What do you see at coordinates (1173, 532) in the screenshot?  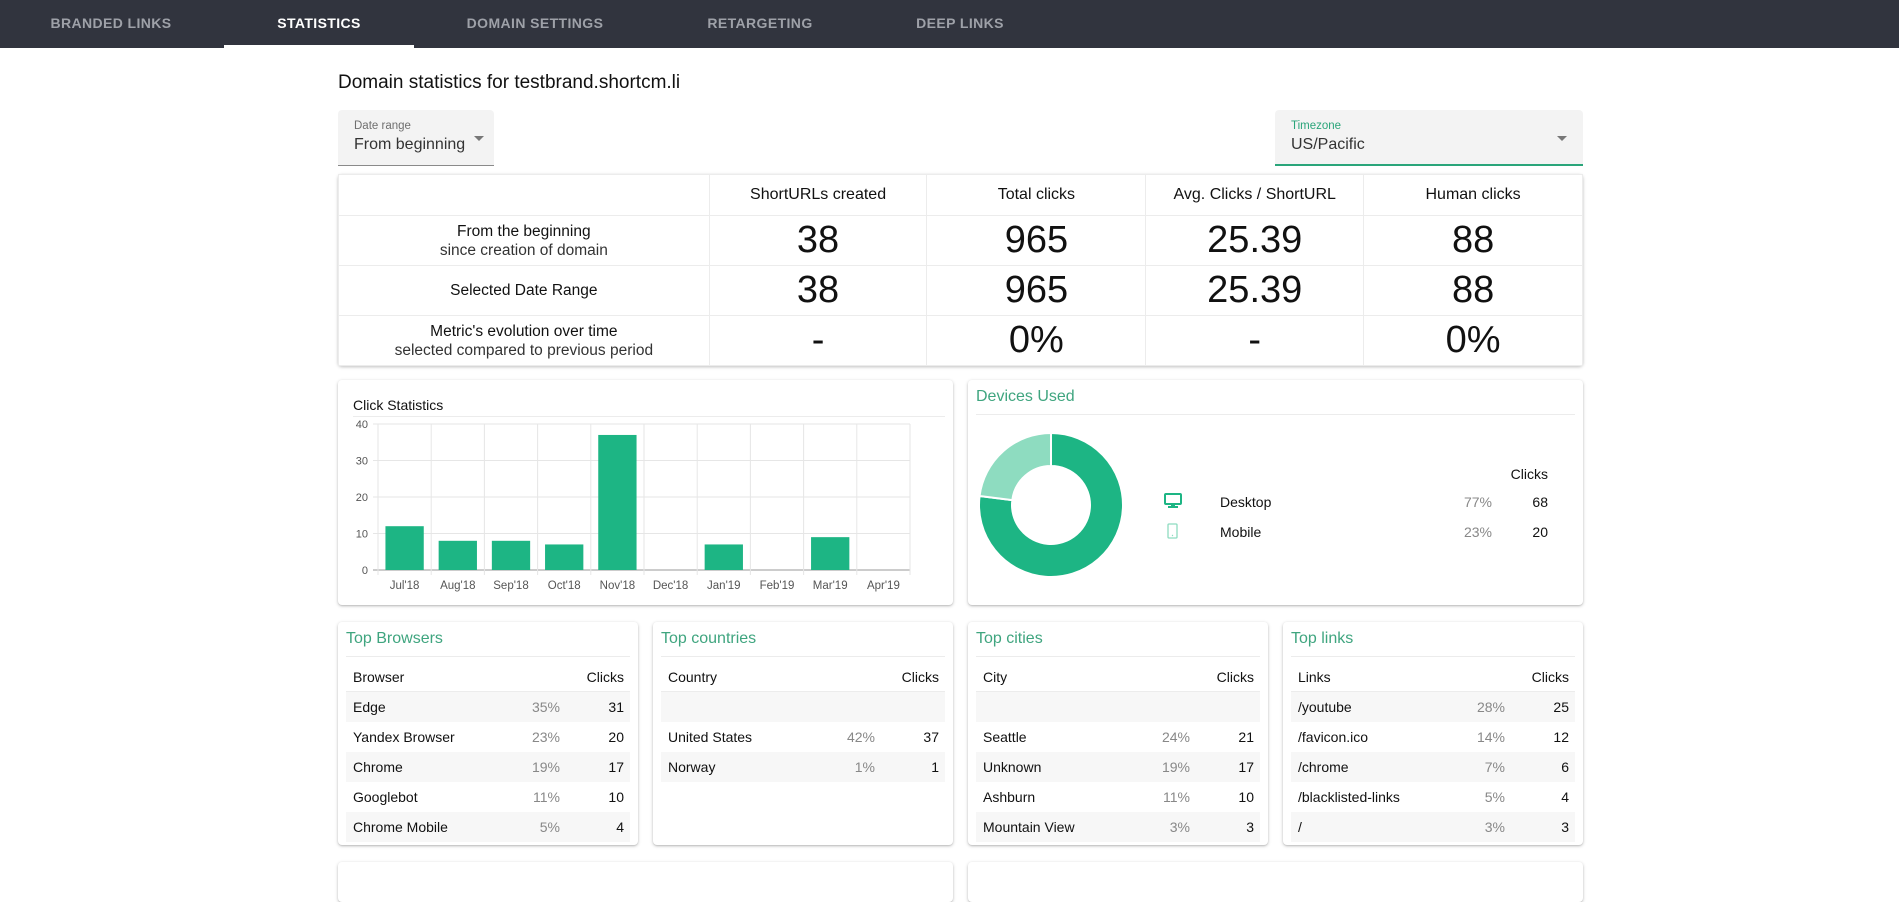 I see `mobile-icon` at bounding box center [1173, 532].